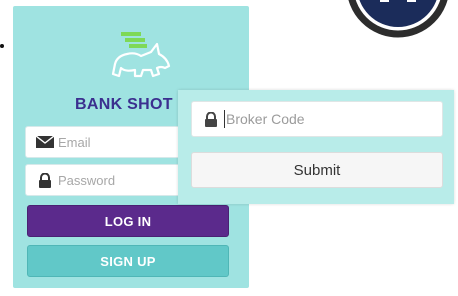 The width and height of the screenshot is (458, 296). Describe the element at coordinates (398, 19) in the screenshot. I see `corner-logo-icon` at that location.